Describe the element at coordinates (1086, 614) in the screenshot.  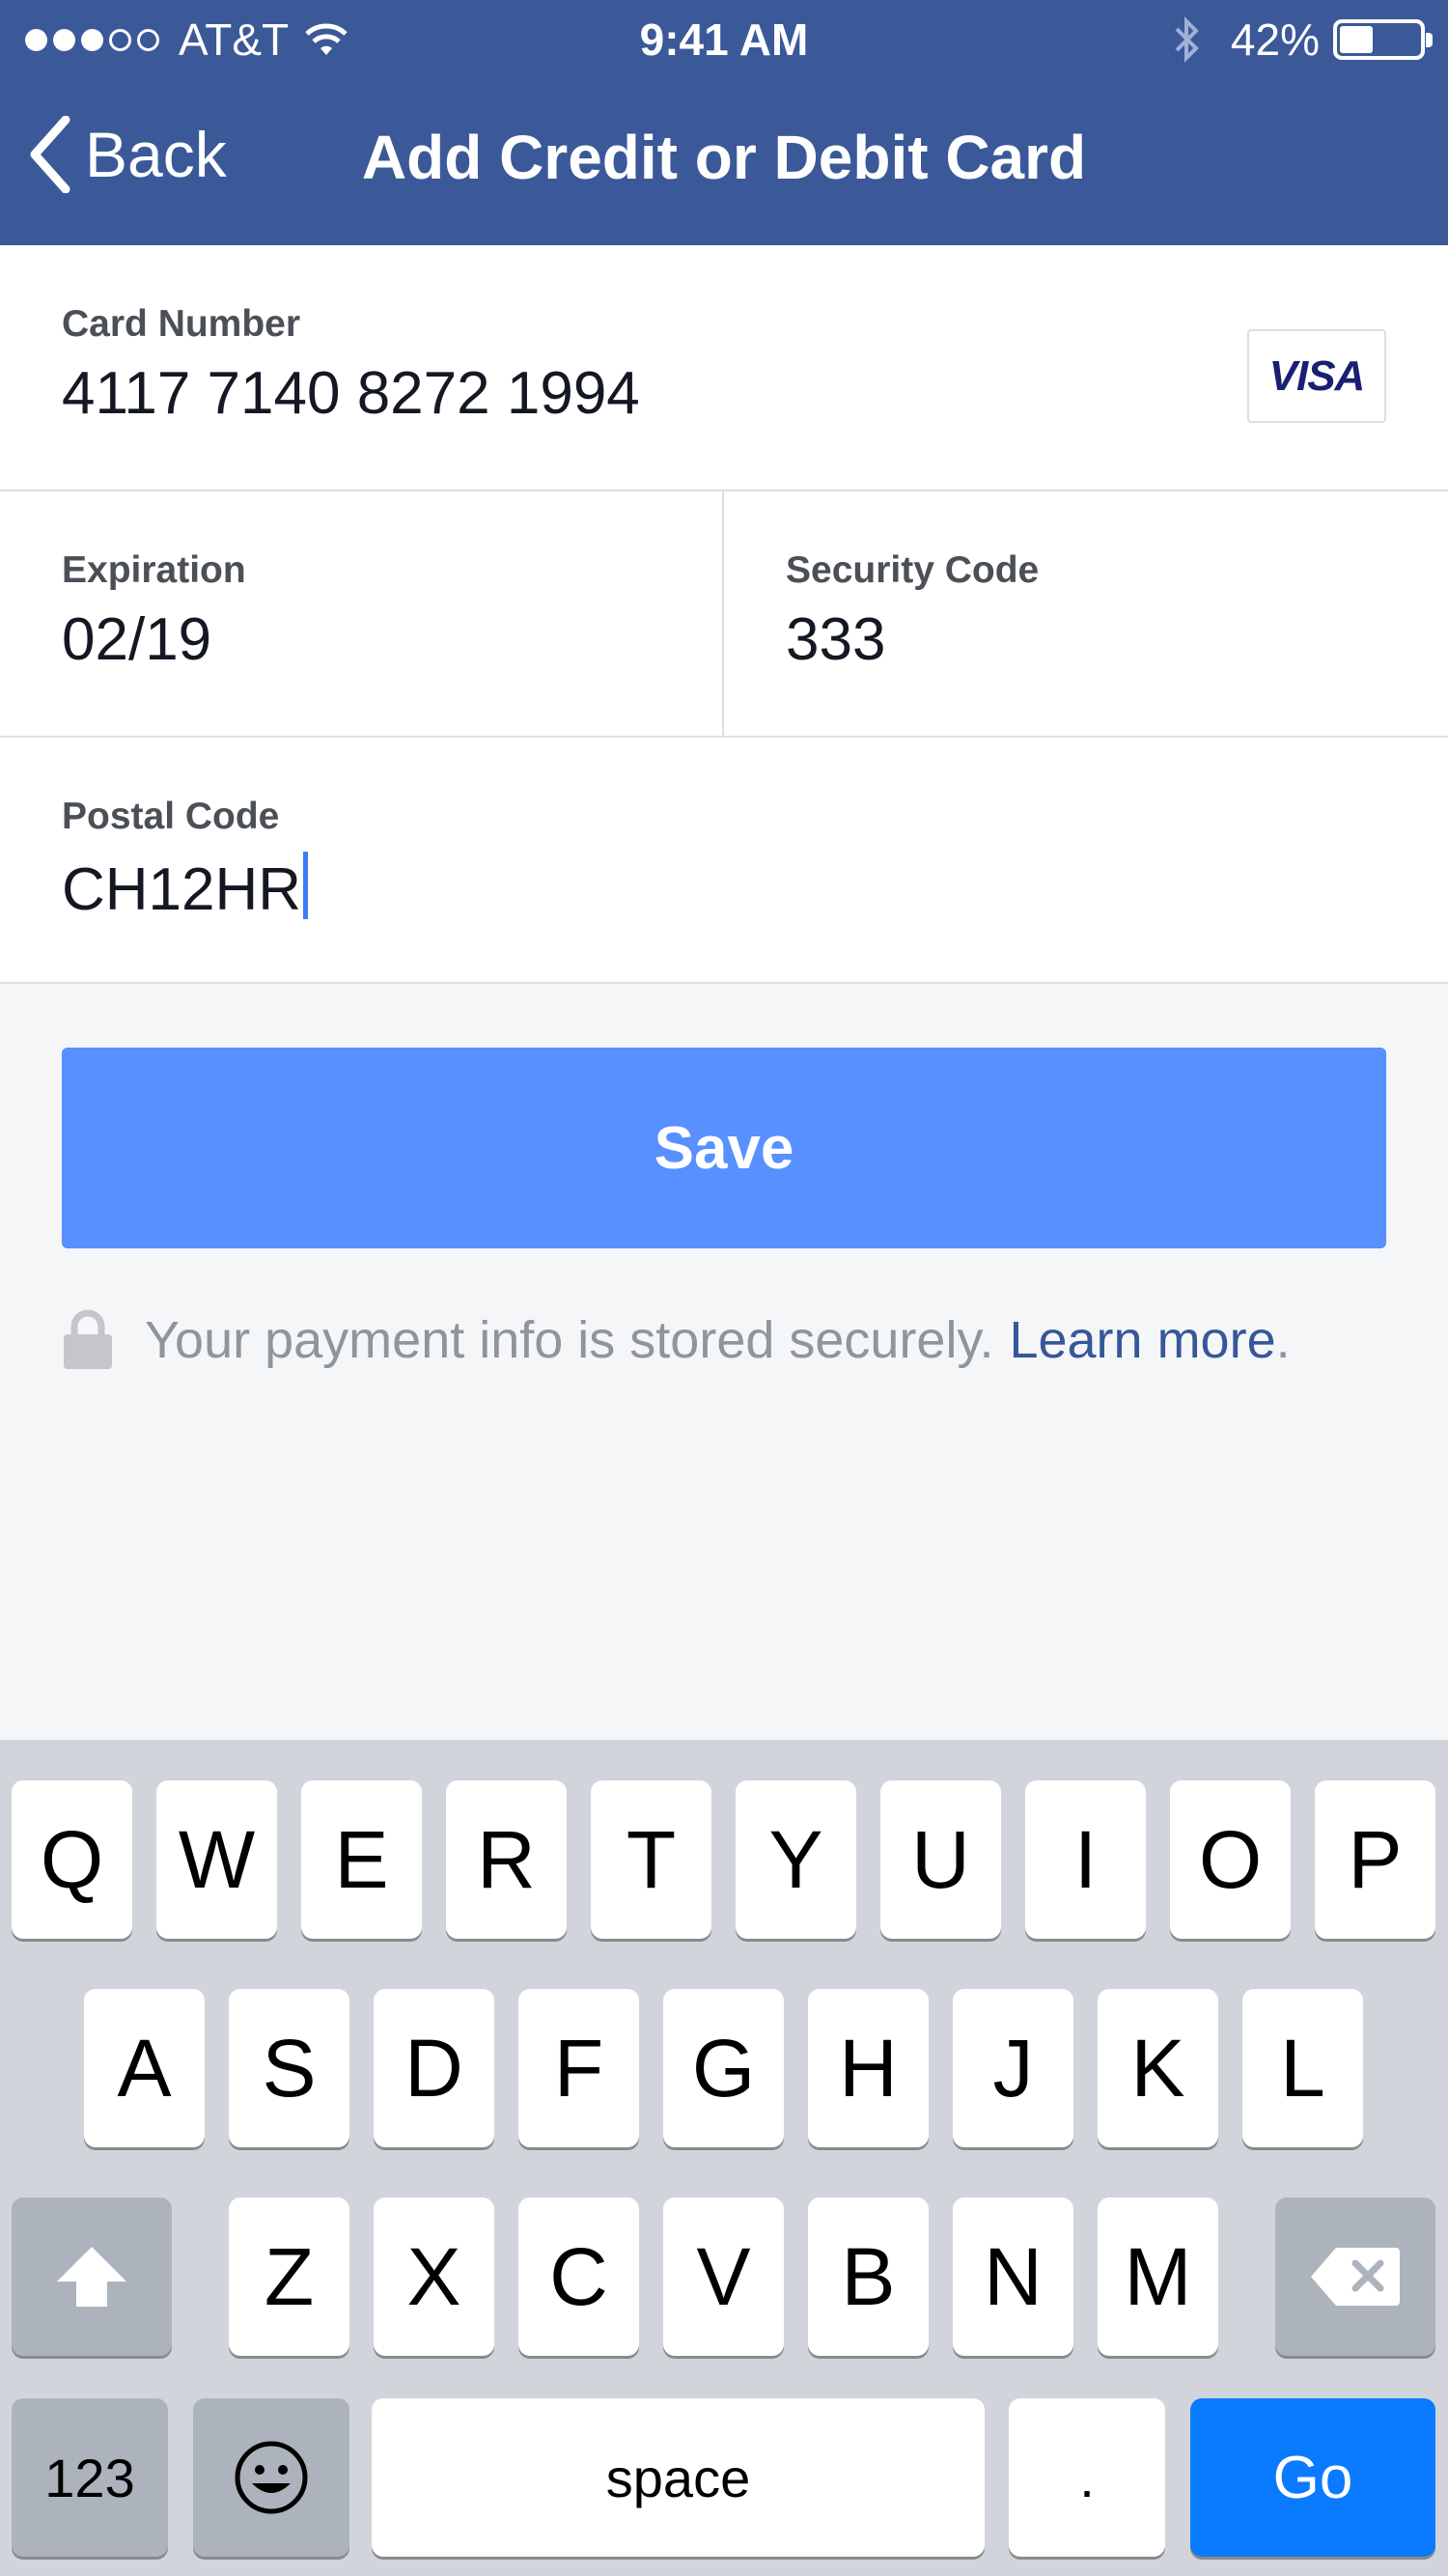
I see `security-code-field-container: Security Code 333` at that location.